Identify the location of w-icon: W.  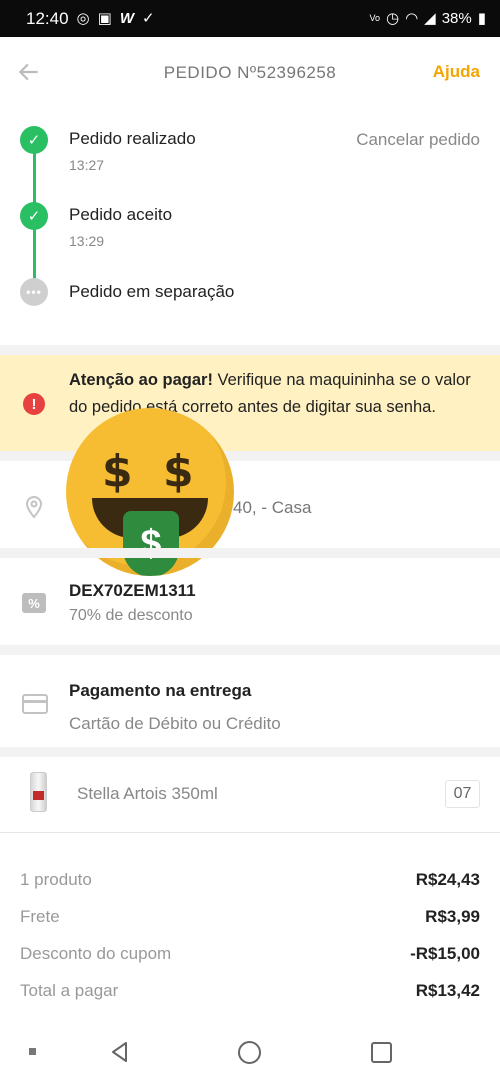
(126, 18).